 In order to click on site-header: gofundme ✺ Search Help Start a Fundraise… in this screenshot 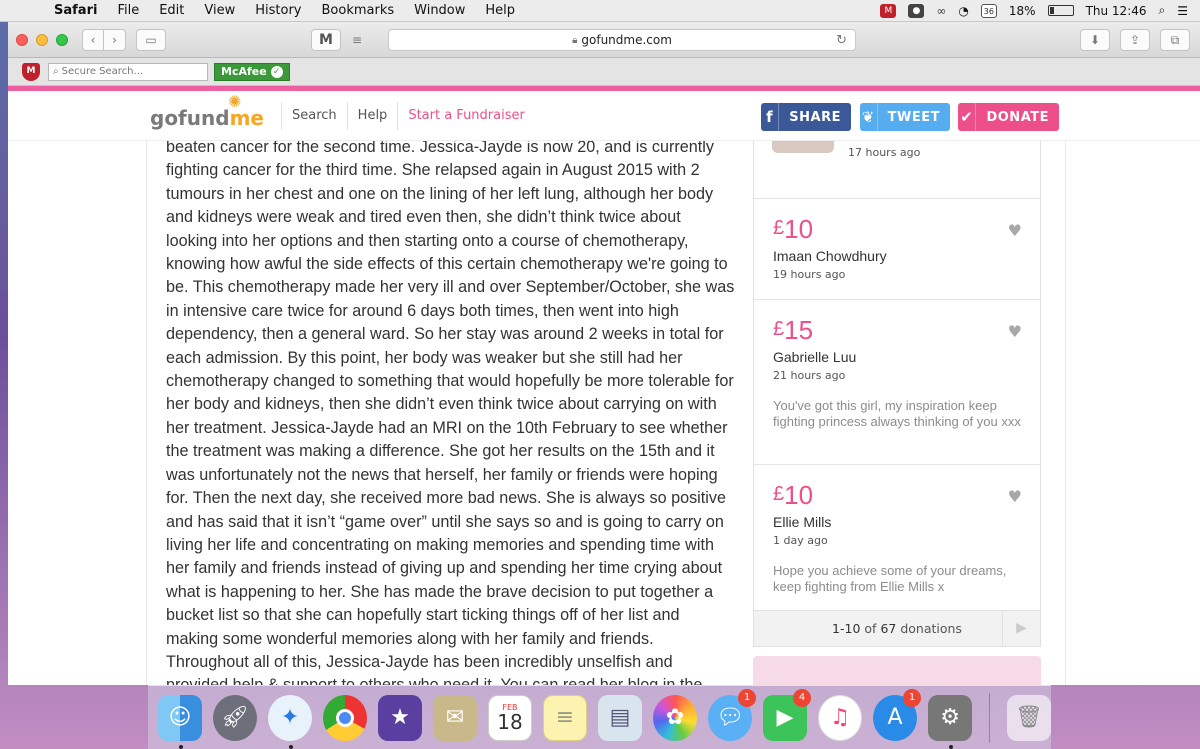, I will do `click(604, 116)`.